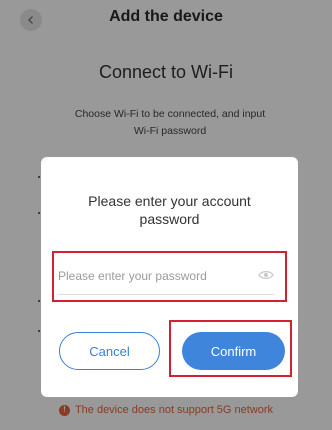 The width and height of the screenshot is (332, 430). I want to click on dialog-title: Please enter your account password, so click(169, 210).